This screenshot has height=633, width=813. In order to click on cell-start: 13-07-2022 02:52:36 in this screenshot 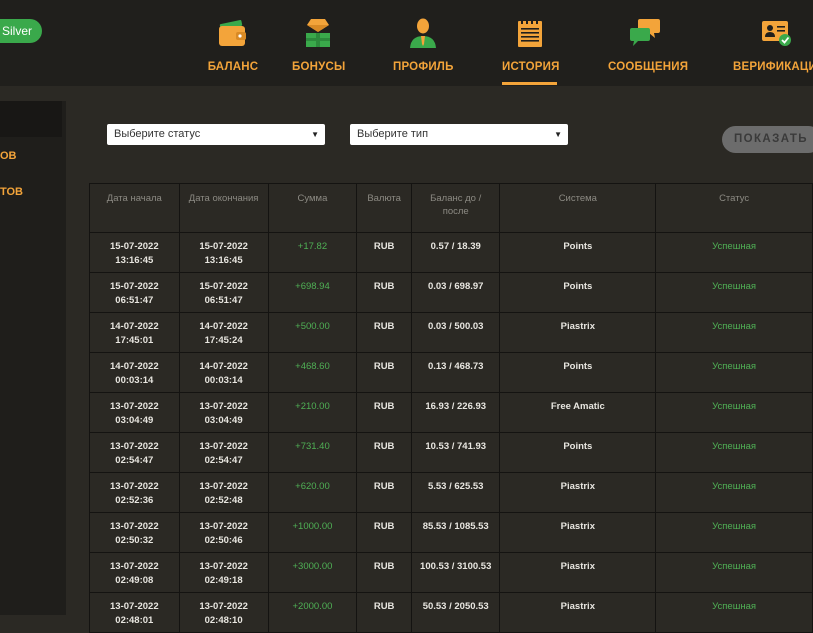, I will do `click(134, 492)`.